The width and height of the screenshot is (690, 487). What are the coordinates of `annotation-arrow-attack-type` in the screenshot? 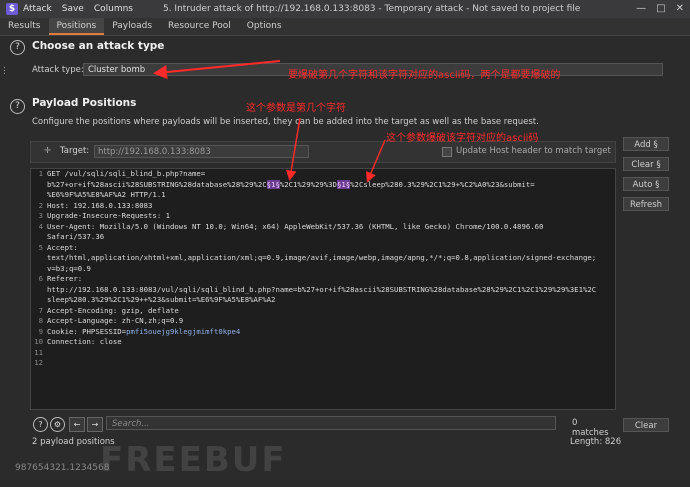 It's located at (217, 69).